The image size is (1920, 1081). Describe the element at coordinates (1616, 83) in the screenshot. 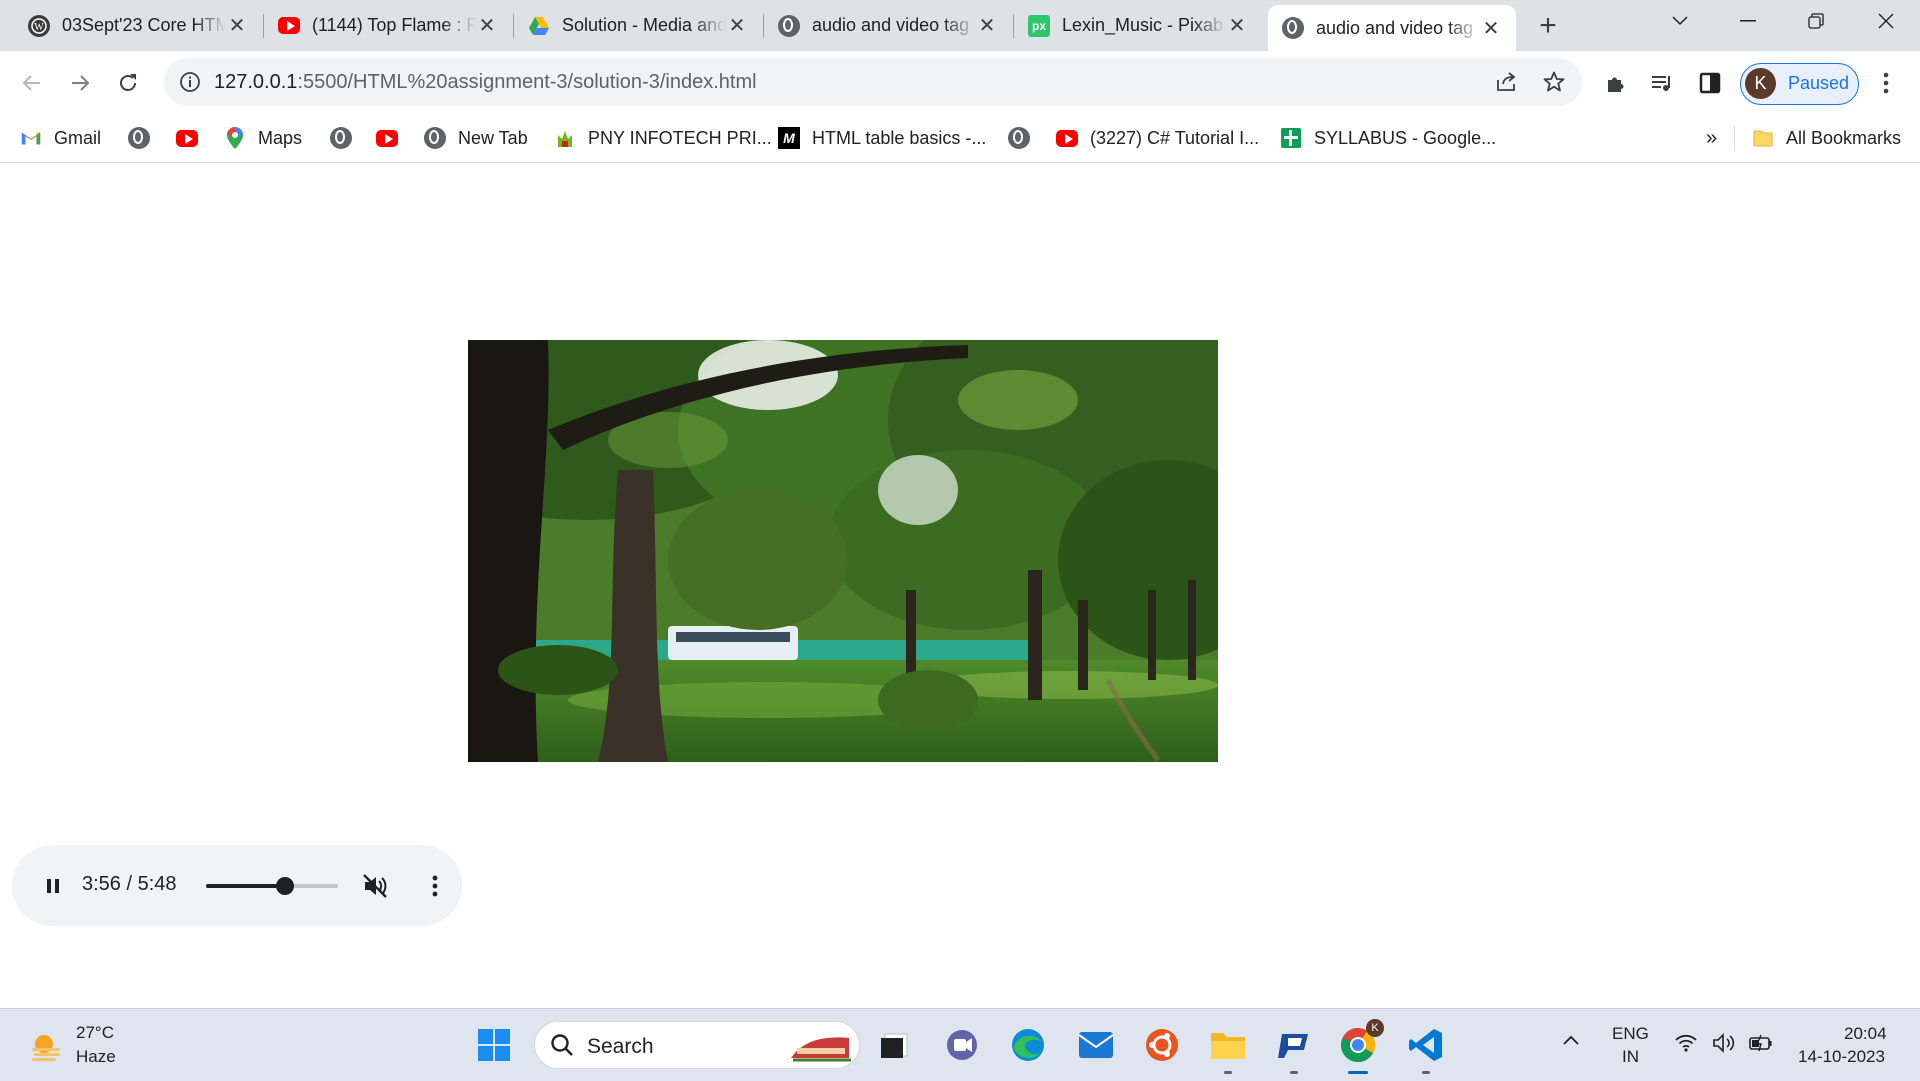

I see `extensions-icon` at that location.